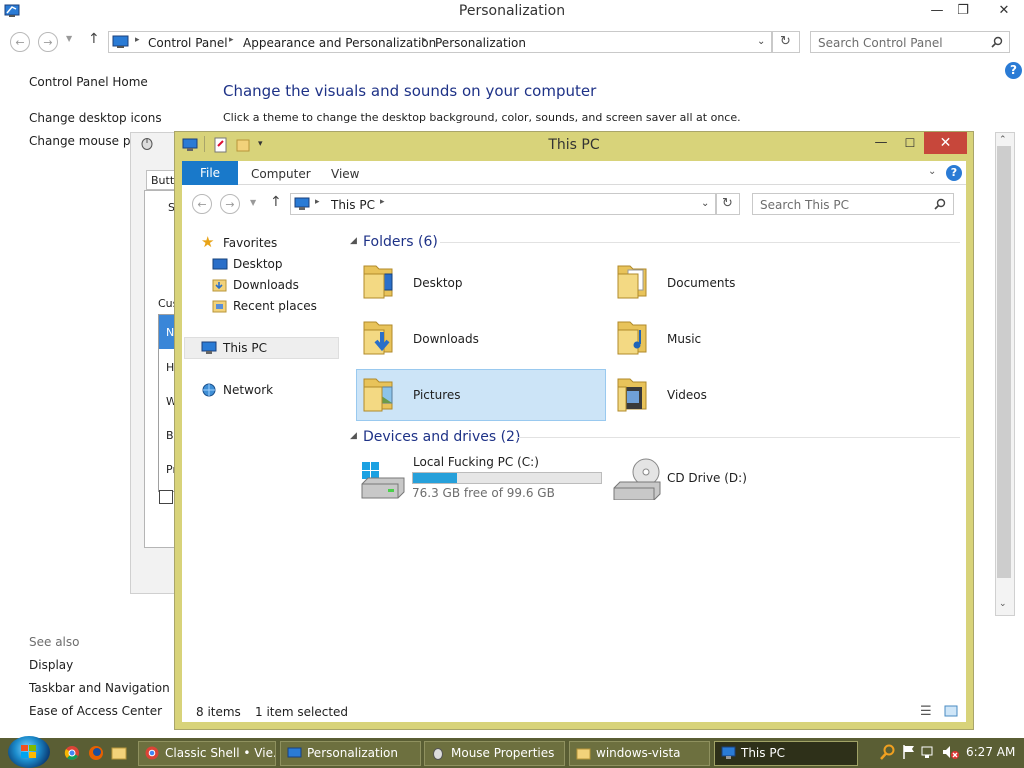 This screenshot has width=1024, height=768. Describe the element at coordinates (926, 711) in the screenshot. I see `details-view-icon: ☰` at that location.